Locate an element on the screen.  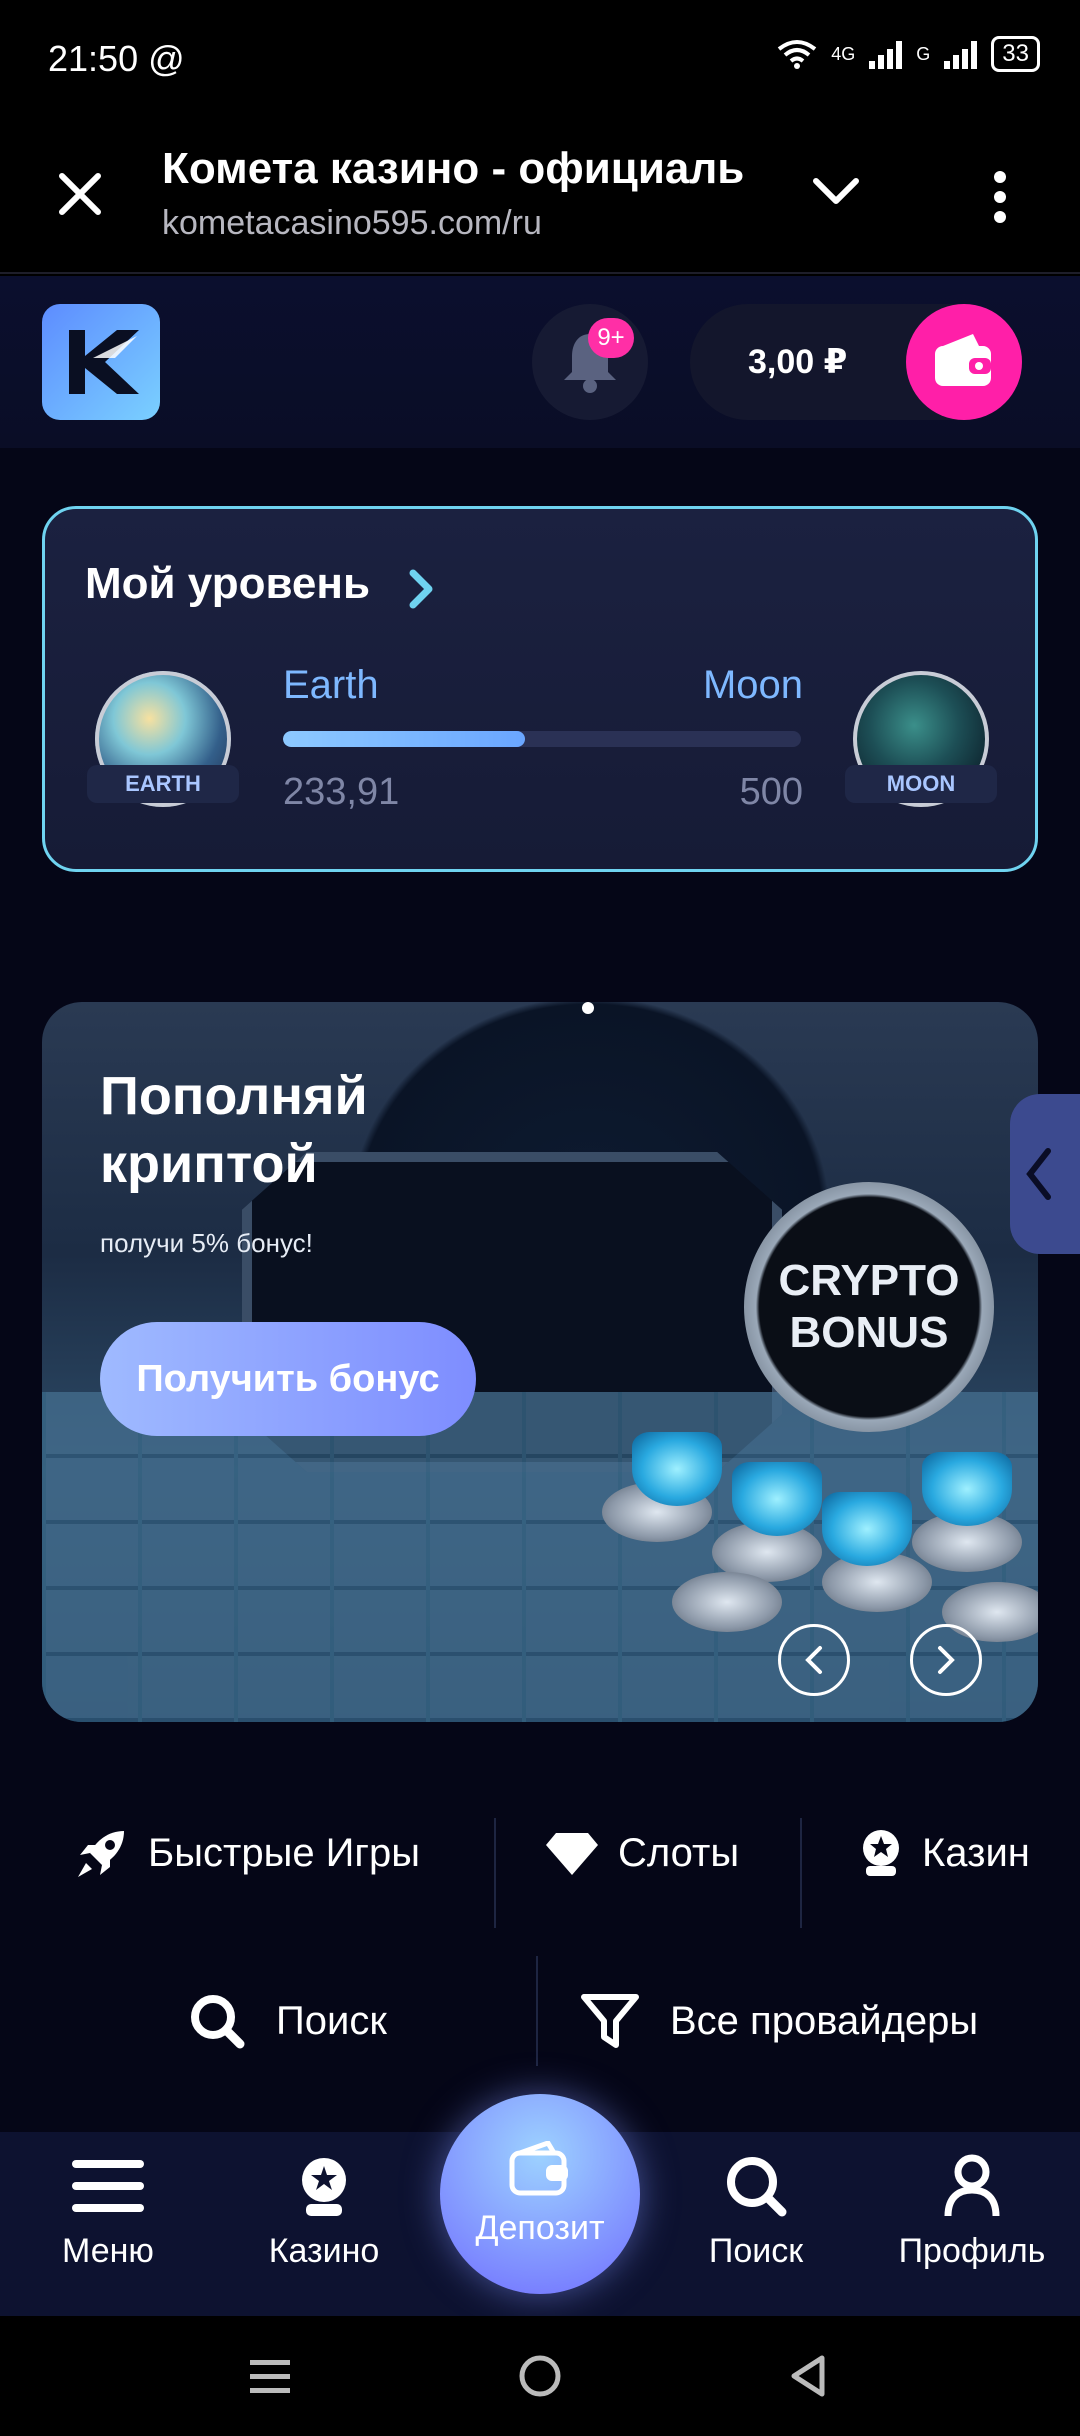
back-icon is located at coordinates (808, 2376).